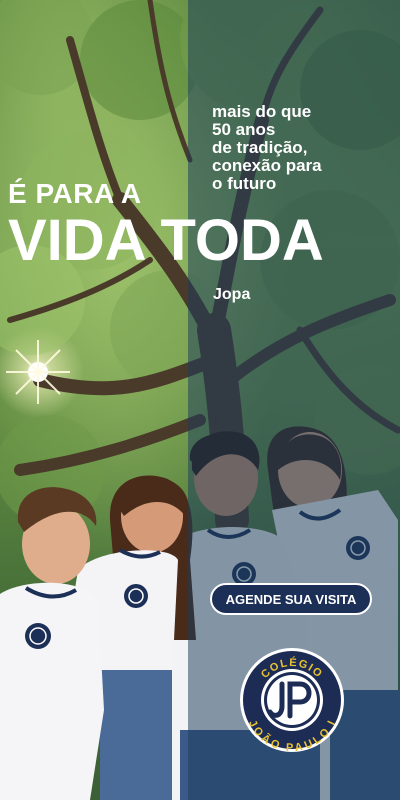 The height and width of the screenshot is (800, 400). I want to click on student-boy-left, so click(52, 643).